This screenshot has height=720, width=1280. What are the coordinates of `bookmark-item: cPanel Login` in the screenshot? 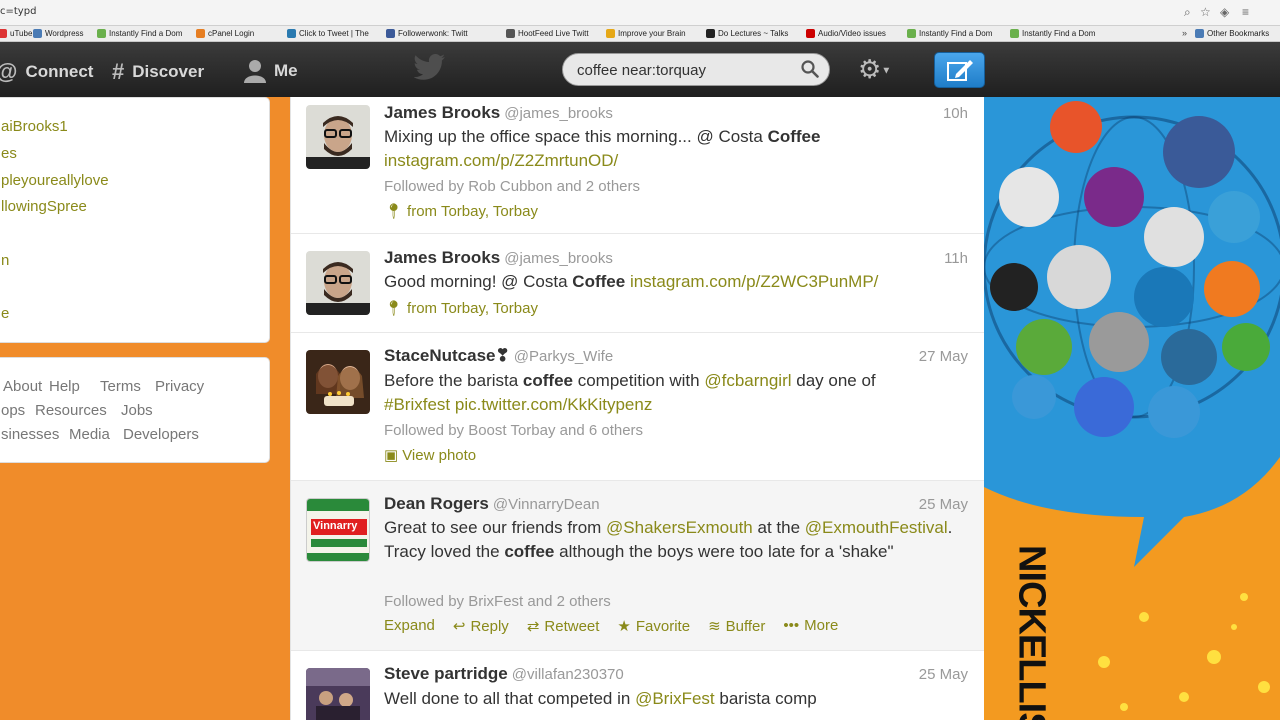 It's located at (225, 33).